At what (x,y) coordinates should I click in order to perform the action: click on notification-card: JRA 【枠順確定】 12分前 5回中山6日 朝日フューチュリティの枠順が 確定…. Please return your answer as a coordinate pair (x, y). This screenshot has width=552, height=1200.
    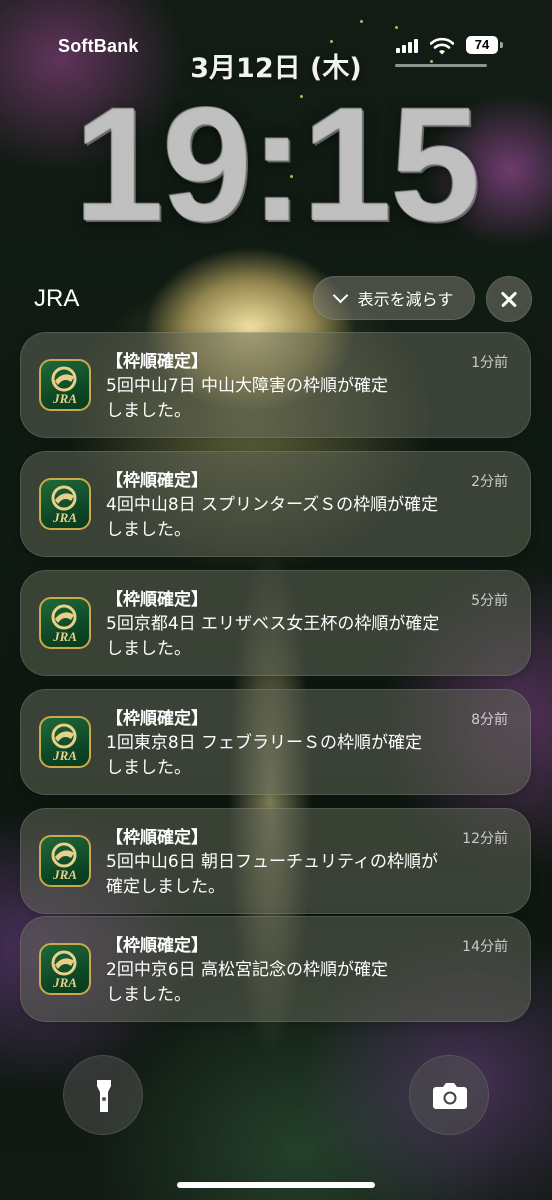
    Looking at the image, I should click on (275, 861).